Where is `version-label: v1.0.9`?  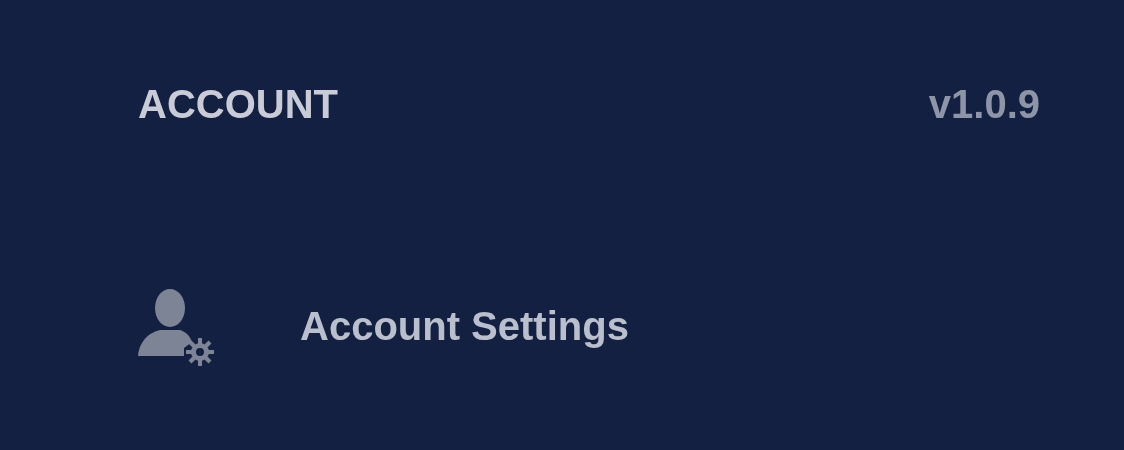
version-label: v1.0.9 is located at coordinates (984, 104).